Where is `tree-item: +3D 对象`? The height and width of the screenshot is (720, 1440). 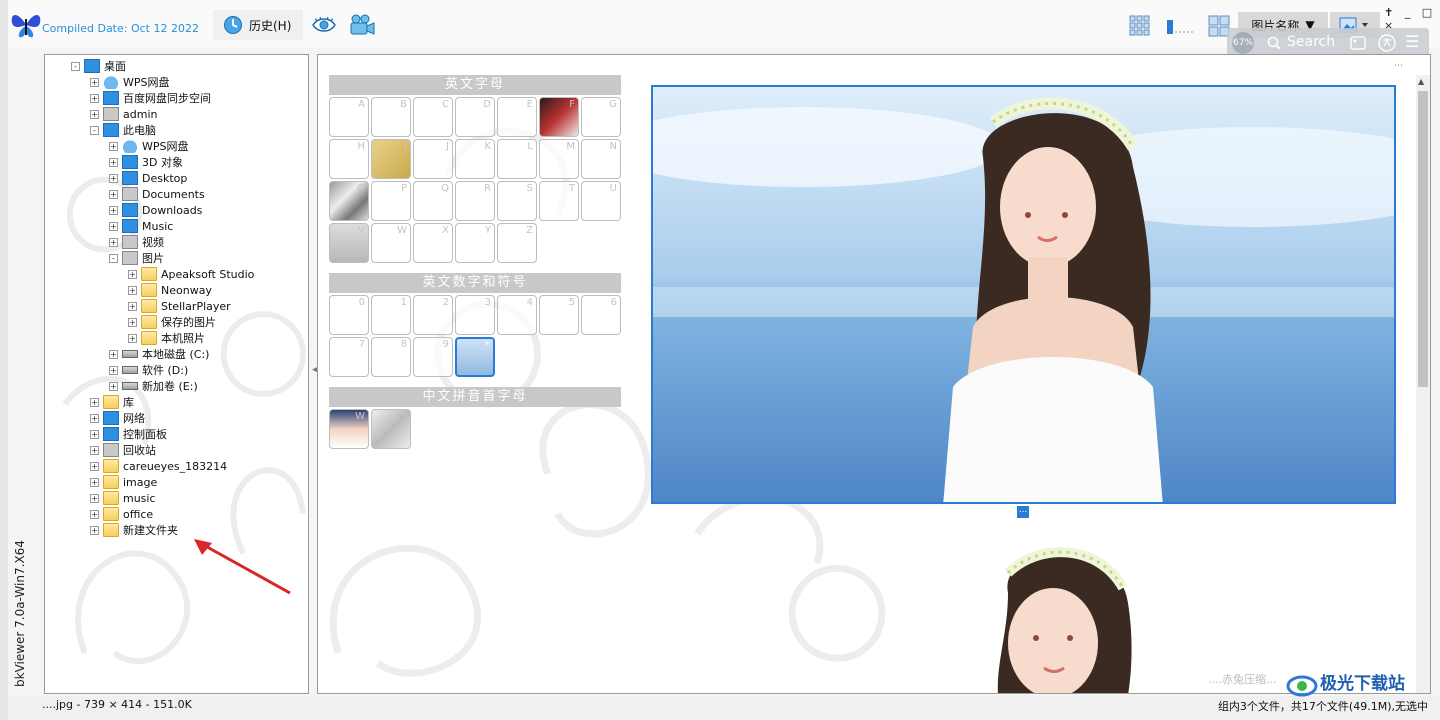
tree-item: +3D 对象 is located at coordinates (146, 162).